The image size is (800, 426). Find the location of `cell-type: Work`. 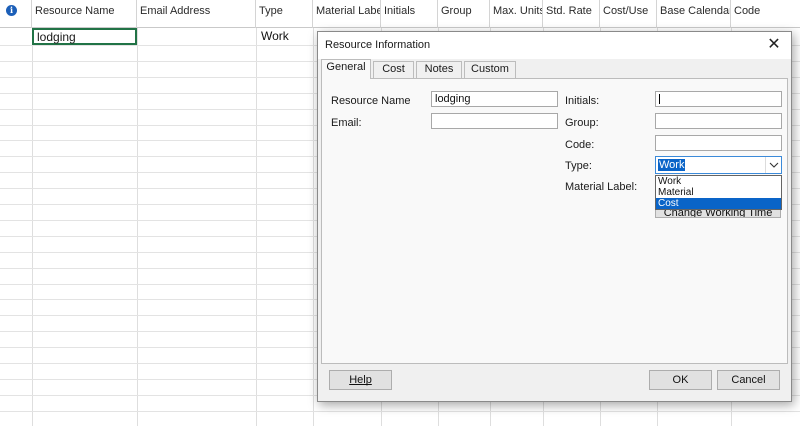

cell-type: Work is located at coordinates (275, 36).